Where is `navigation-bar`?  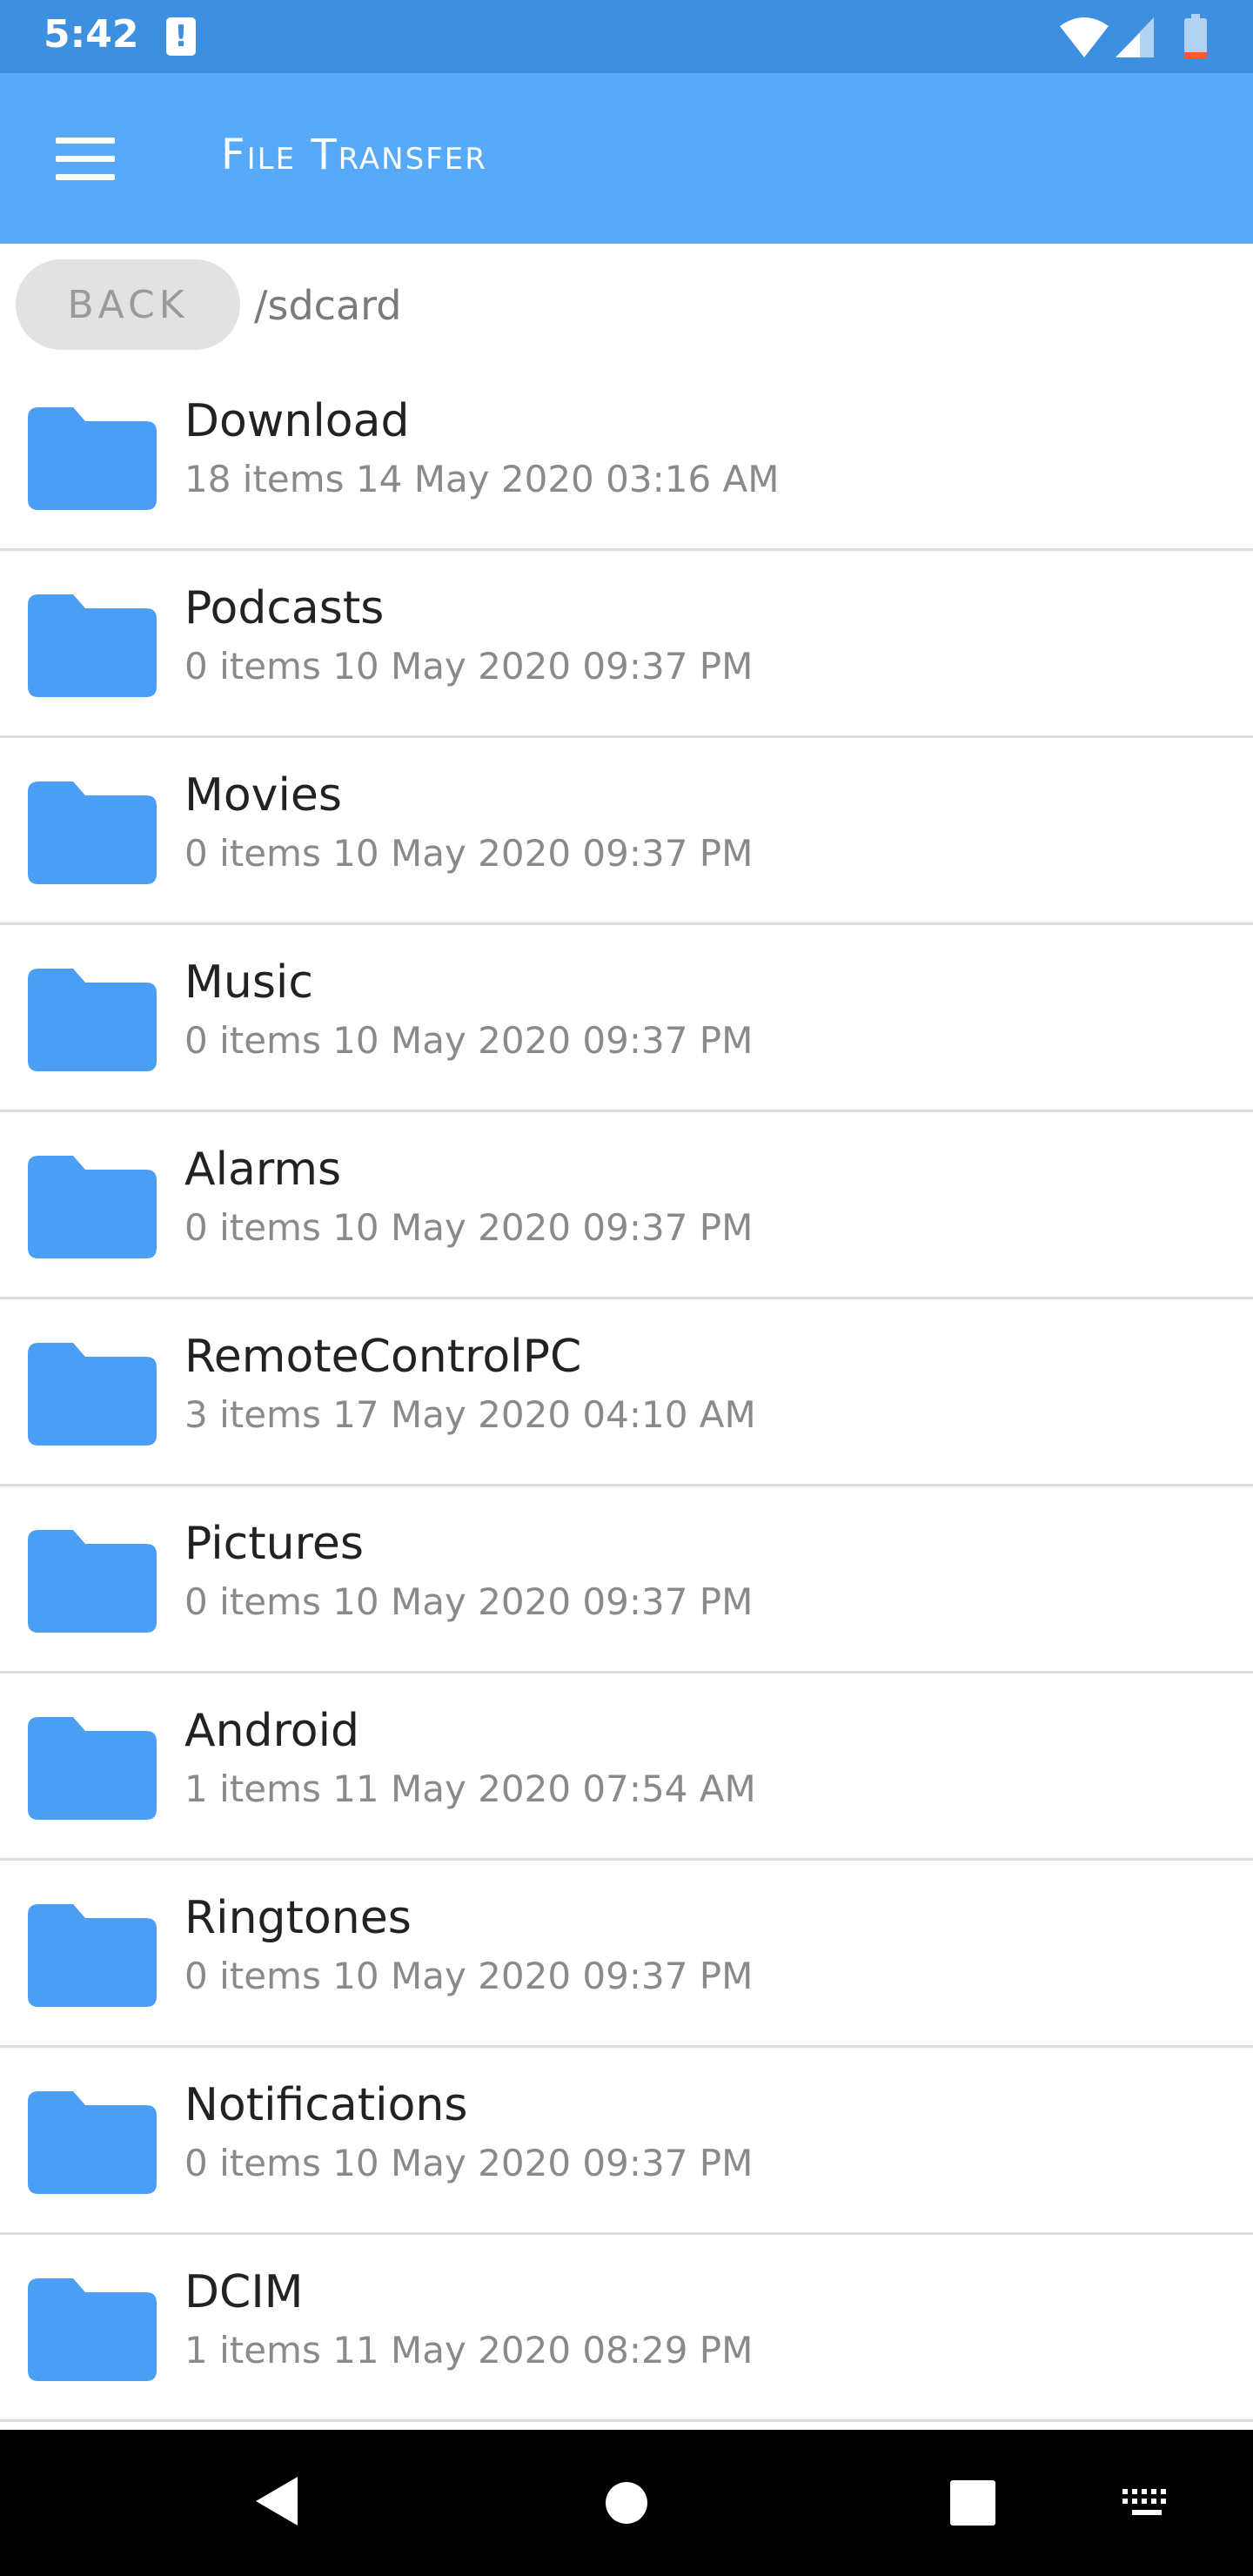
navigation-bar is located at coordinates (626, 2503).